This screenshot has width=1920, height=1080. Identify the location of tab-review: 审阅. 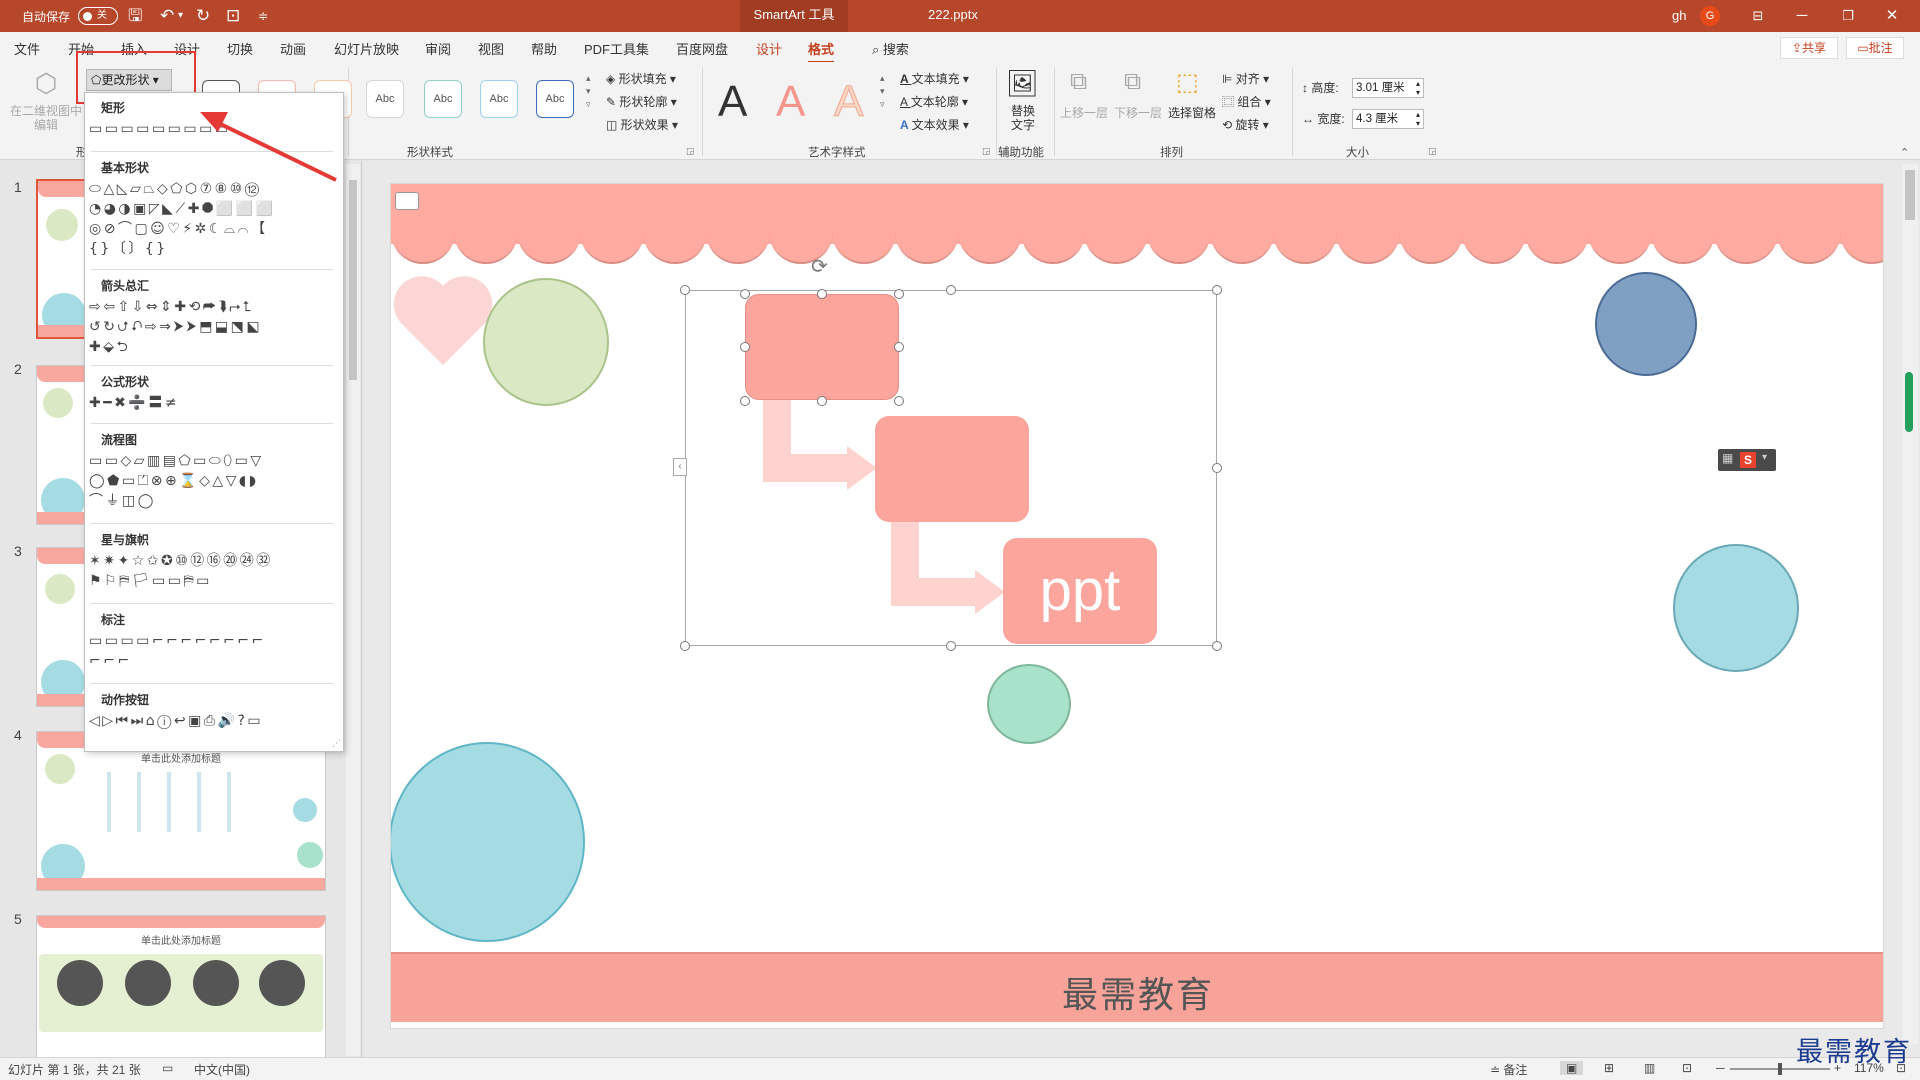
(438, 48).